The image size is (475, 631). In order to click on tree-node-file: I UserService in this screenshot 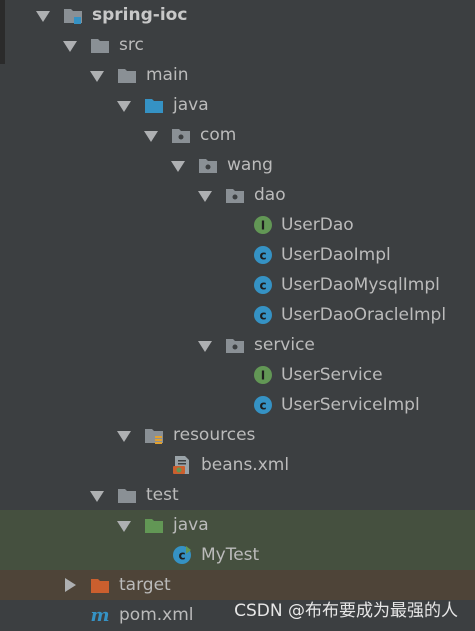, I will do `click(237, 375)`.